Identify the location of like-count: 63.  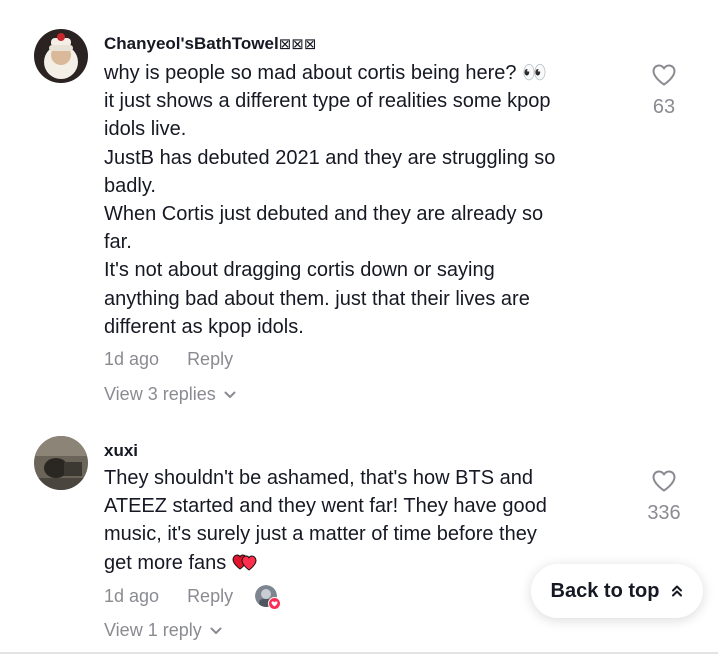
(664, 107).